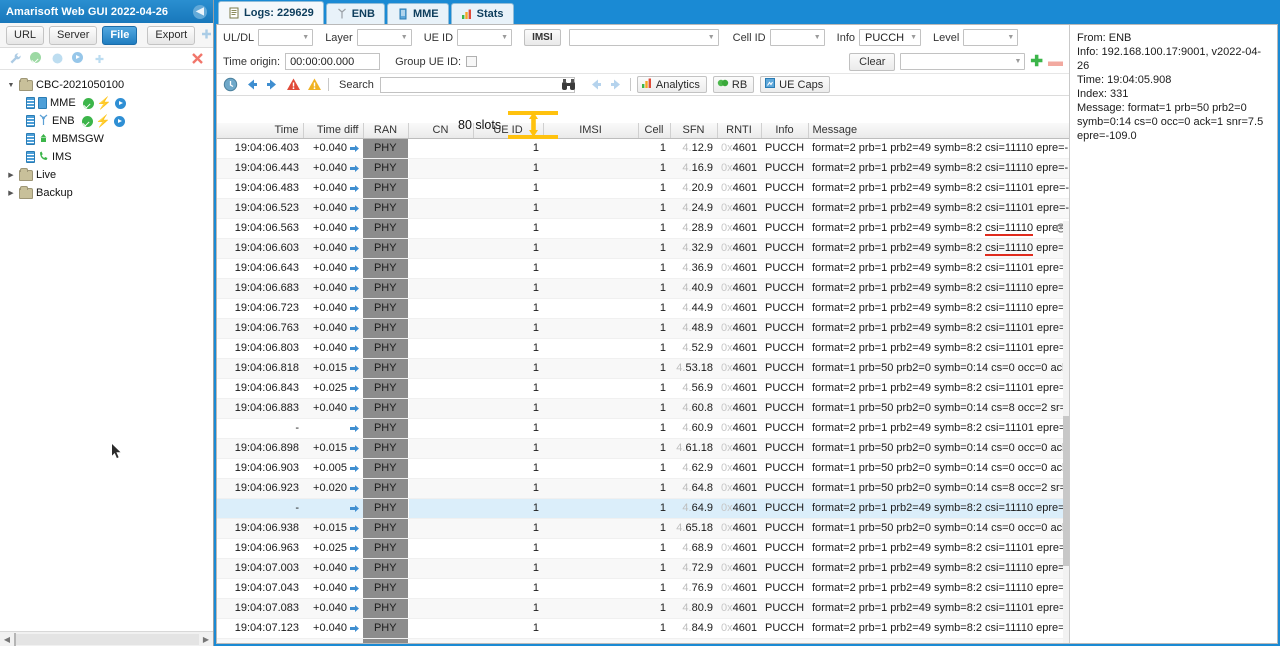 This screenshot has width=1280, height=646. Describe the element at coordinates (616, 84) in the screenshot. I see `next-arrow-icon` at that location.